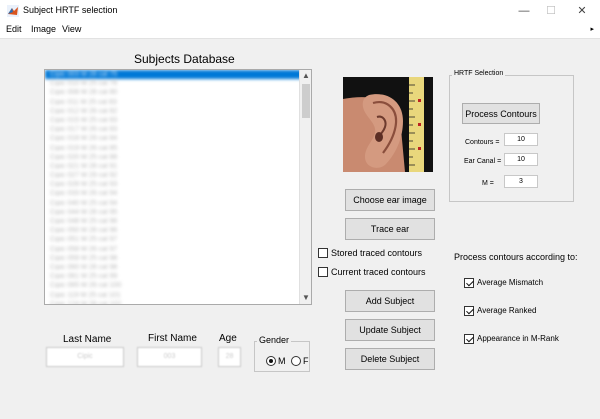  I want to click on matlab-app-icon, so click(13, 11).